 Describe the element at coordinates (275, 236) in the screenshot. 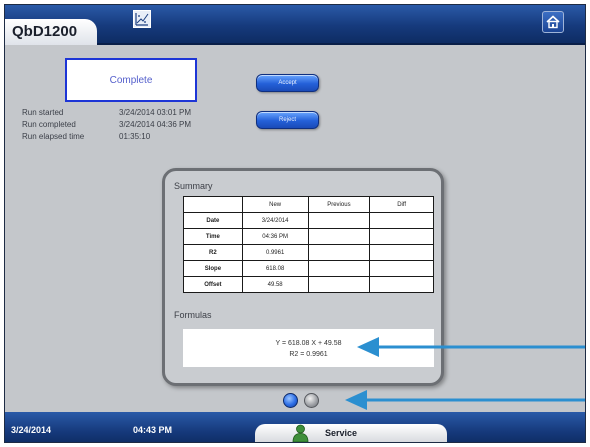

I see `cell-new: 04:36 PM` at that location.